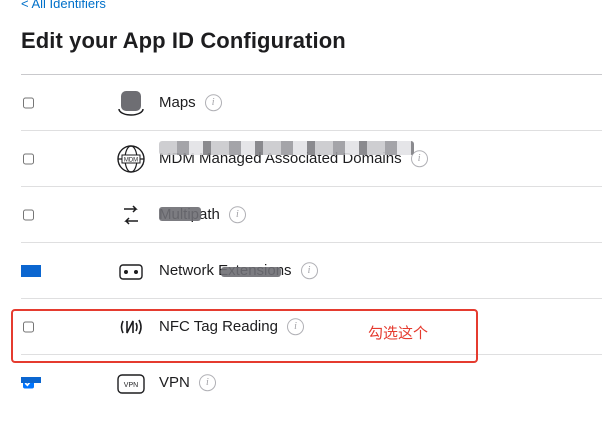 The width and height of the screenshot is (602, 428). What do you see at coordinates (398, 333) in the screenshot?
I see `annotation-text: 勾选这个` at bounding box center [398, 333].